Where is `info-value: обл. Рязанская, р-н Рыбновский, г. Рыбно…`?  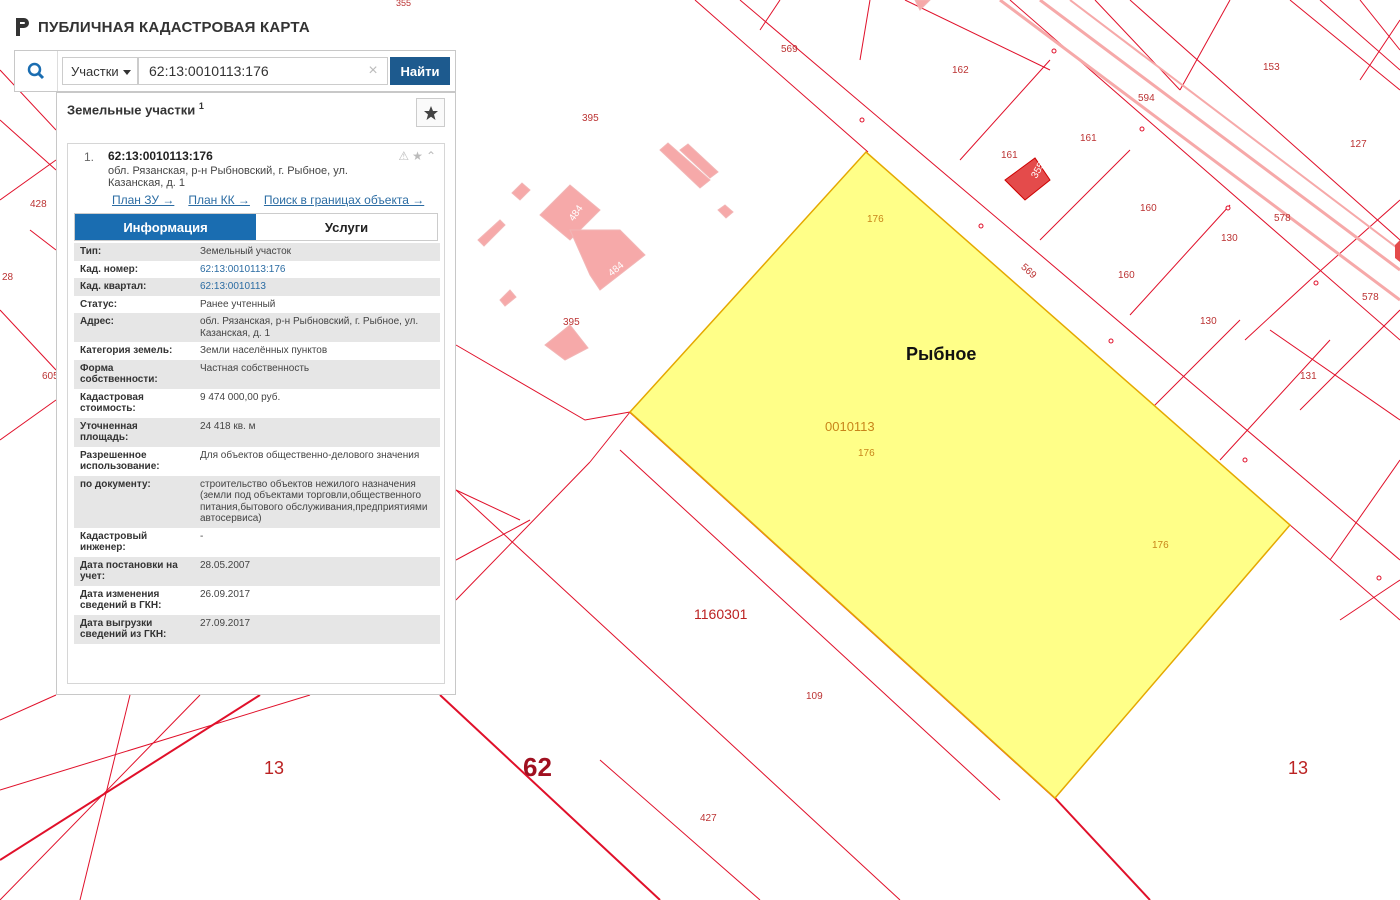 info-value: обл. Рязанская, р-н Рыбновский, г. Рыбно… is located at coordinates (317, 327).